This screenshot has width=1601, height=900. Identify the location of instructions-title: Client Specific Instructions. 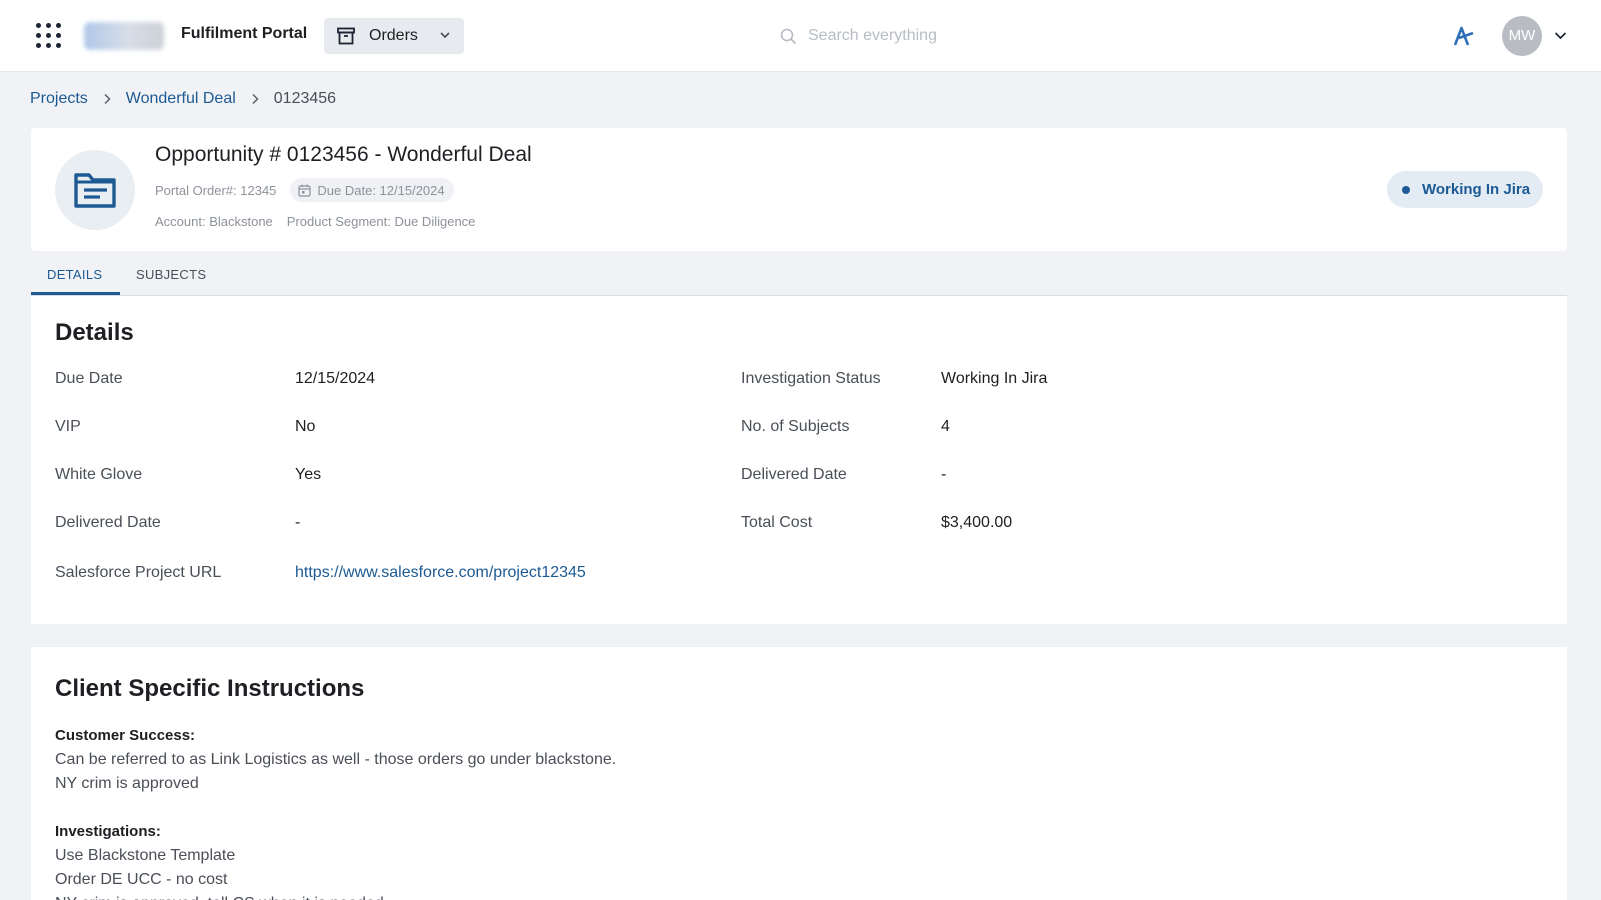
(210, 688).